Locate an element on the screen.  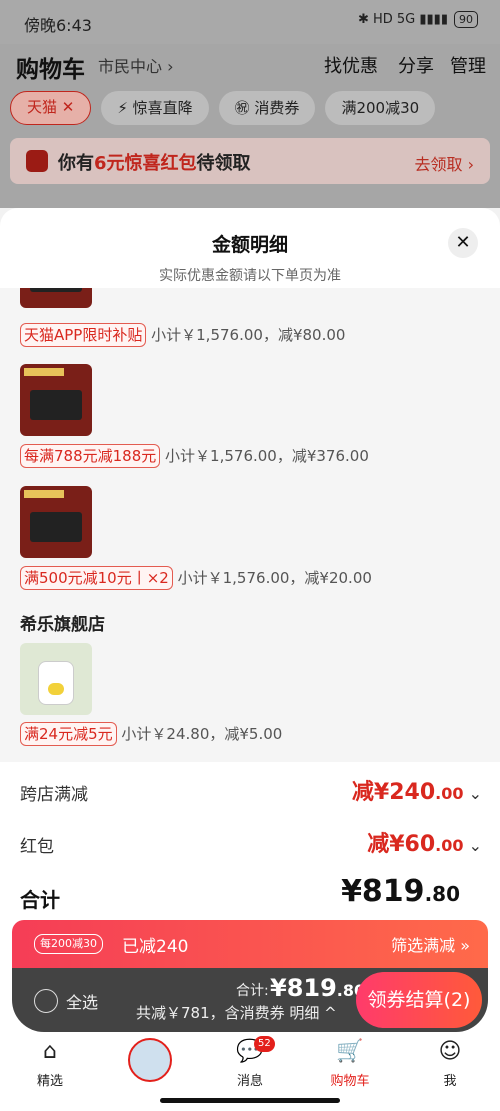
page-title: 购物车 is located at coordinates (50, 70).